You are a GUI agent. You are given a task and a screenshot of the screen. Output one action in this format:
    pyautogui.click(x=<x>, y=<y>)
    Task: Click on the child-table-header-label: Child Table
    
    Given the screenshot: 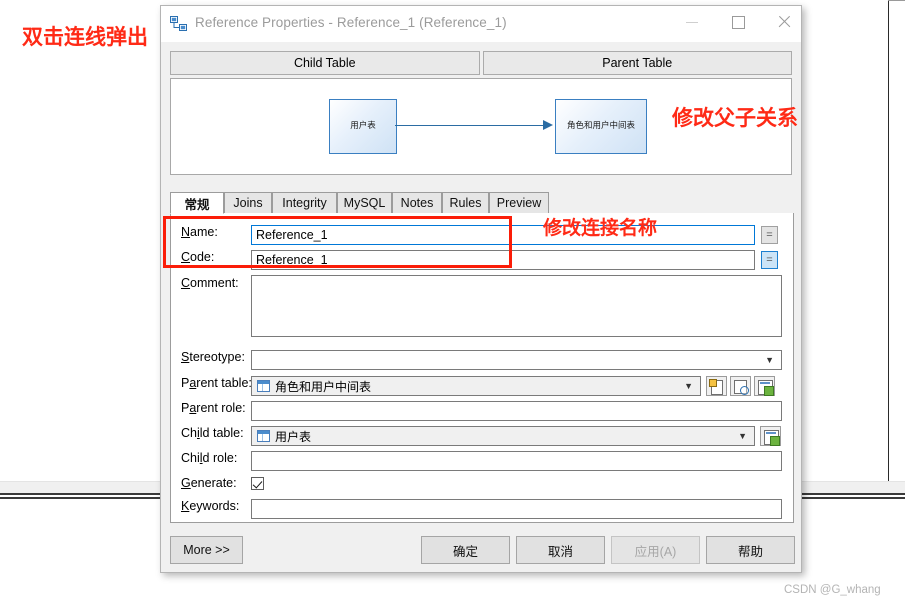 What is the action you would take?
    pyautogui.click(x=324, y=63)
    